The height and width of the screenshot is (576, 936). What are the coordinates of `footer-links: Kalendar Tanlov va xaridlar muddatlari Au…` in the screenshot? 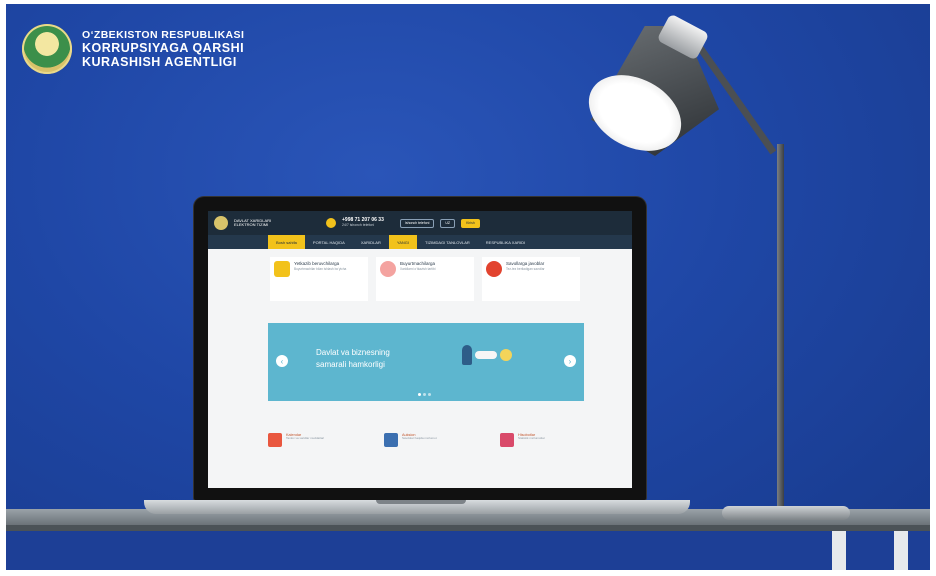 It's located at (432, 440).